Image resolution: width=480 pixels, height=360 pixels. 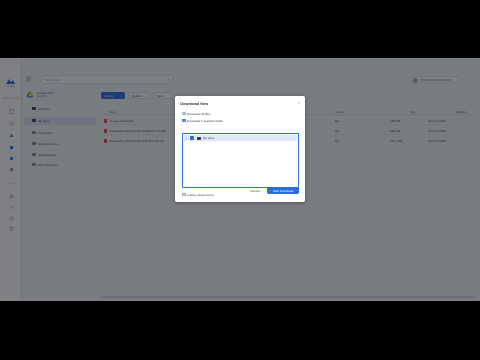 I want to click on tree-item-my-drive: › My drive, so click(x=240, y=138).